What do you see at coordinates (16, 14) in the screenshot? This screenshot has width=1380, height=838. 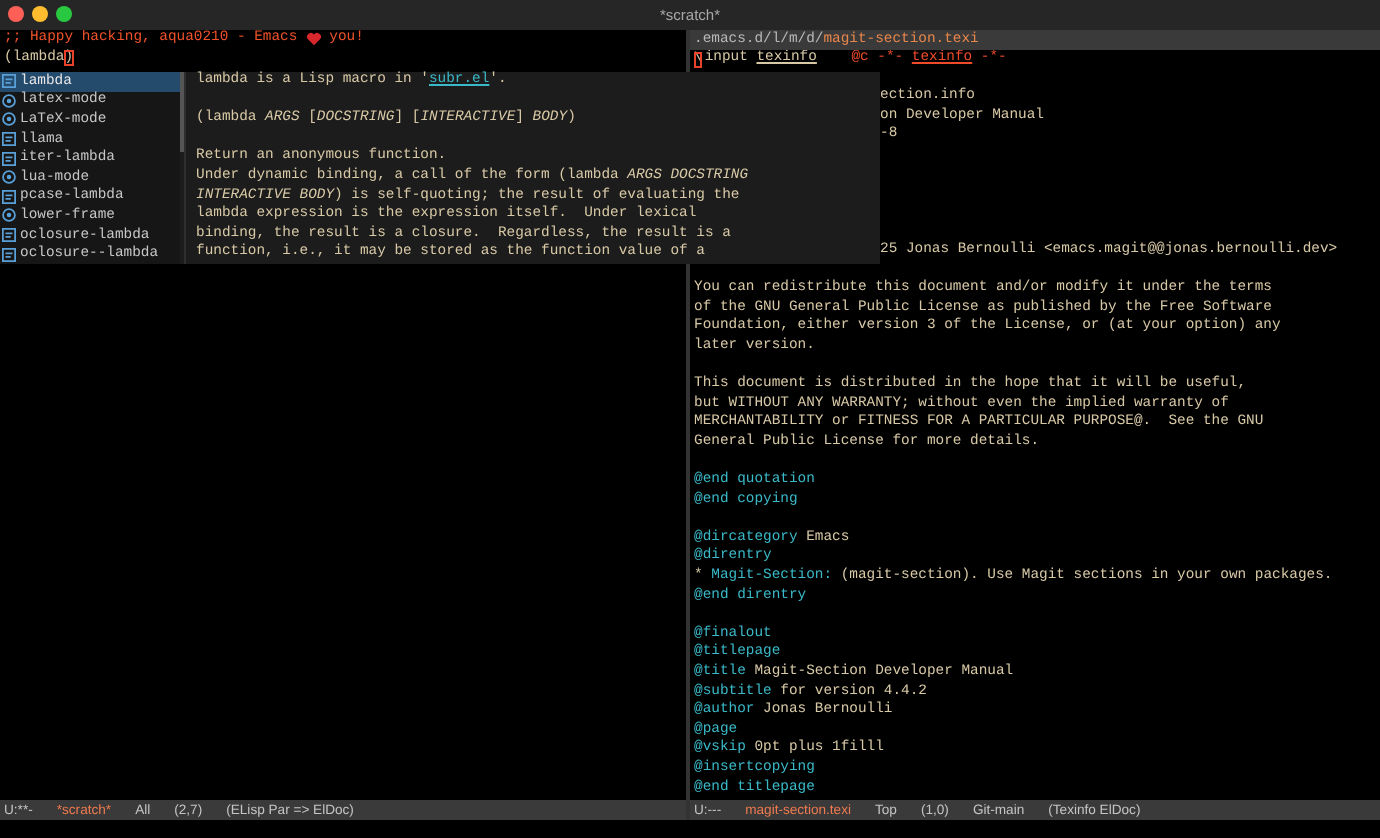 I see `close-icon` at bounding box center [16, 14].